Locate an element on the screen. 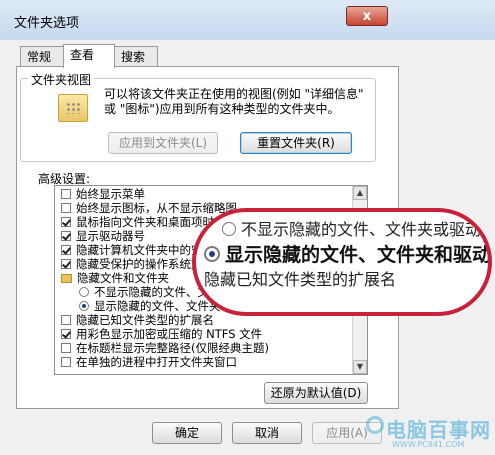 The width and height of the screenshot is (495, 455). watermark-logo-icon is located at coordinates (375, 425).